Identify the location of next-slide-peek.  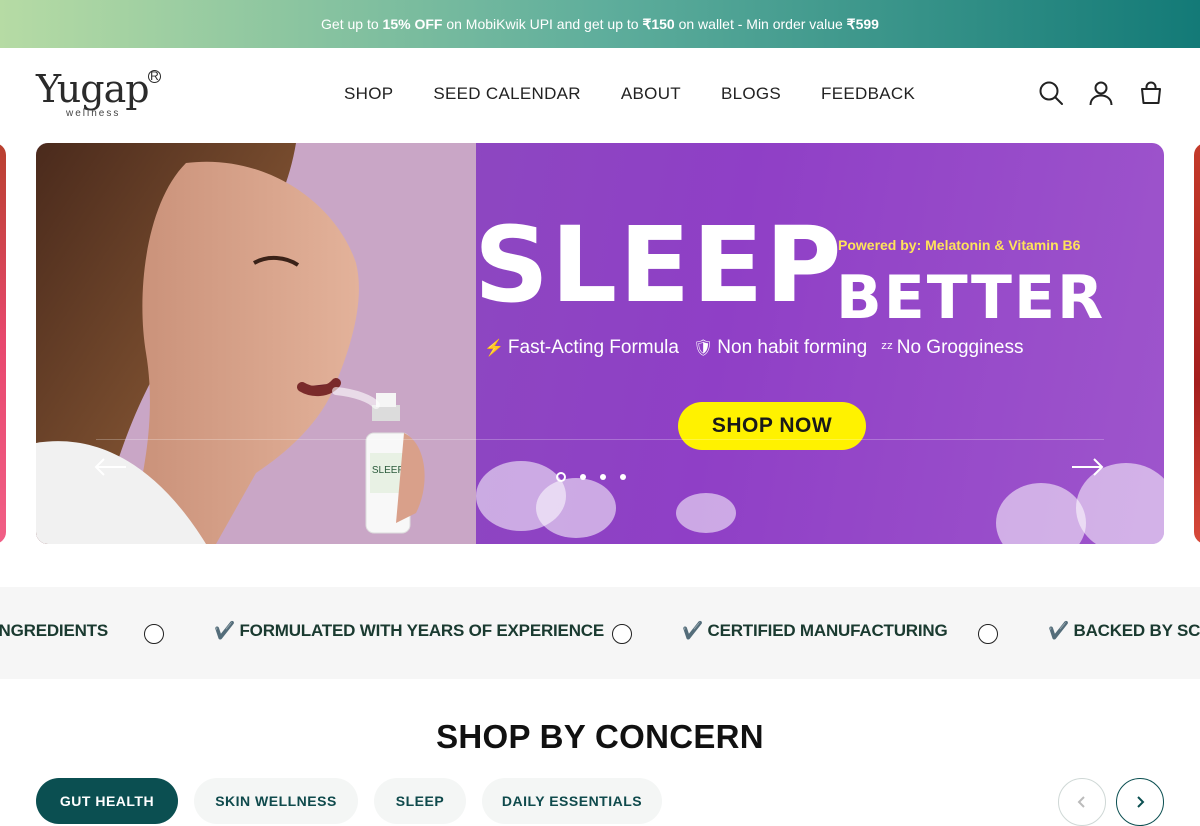
(1197, 343).